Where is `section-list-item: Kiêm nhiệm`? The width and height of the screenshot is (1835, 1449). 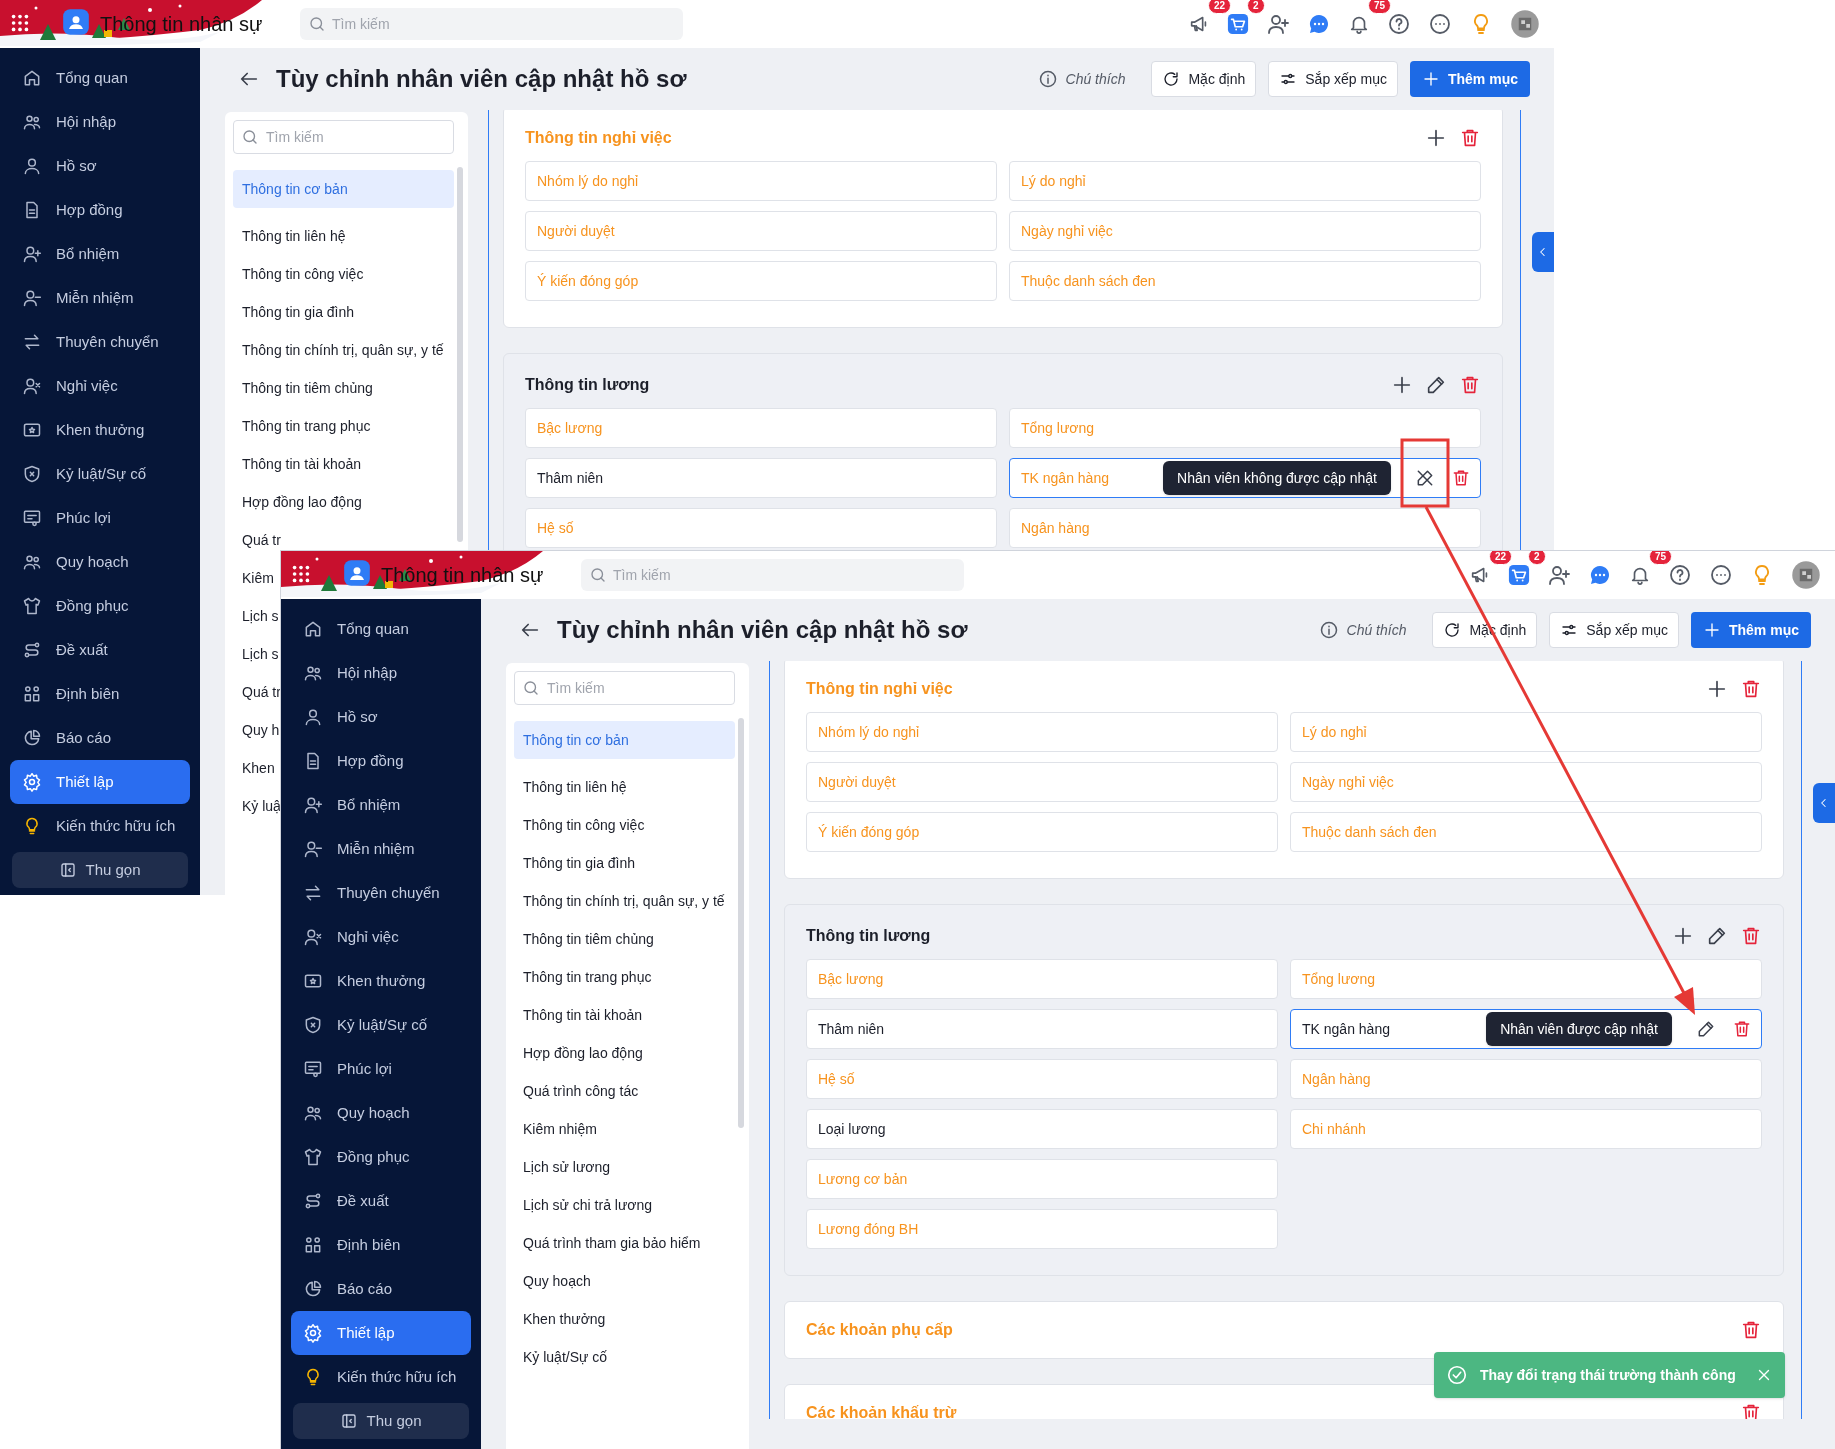
section-list-item: Kiêm nhiệm is located at coordinates (560, 1129).